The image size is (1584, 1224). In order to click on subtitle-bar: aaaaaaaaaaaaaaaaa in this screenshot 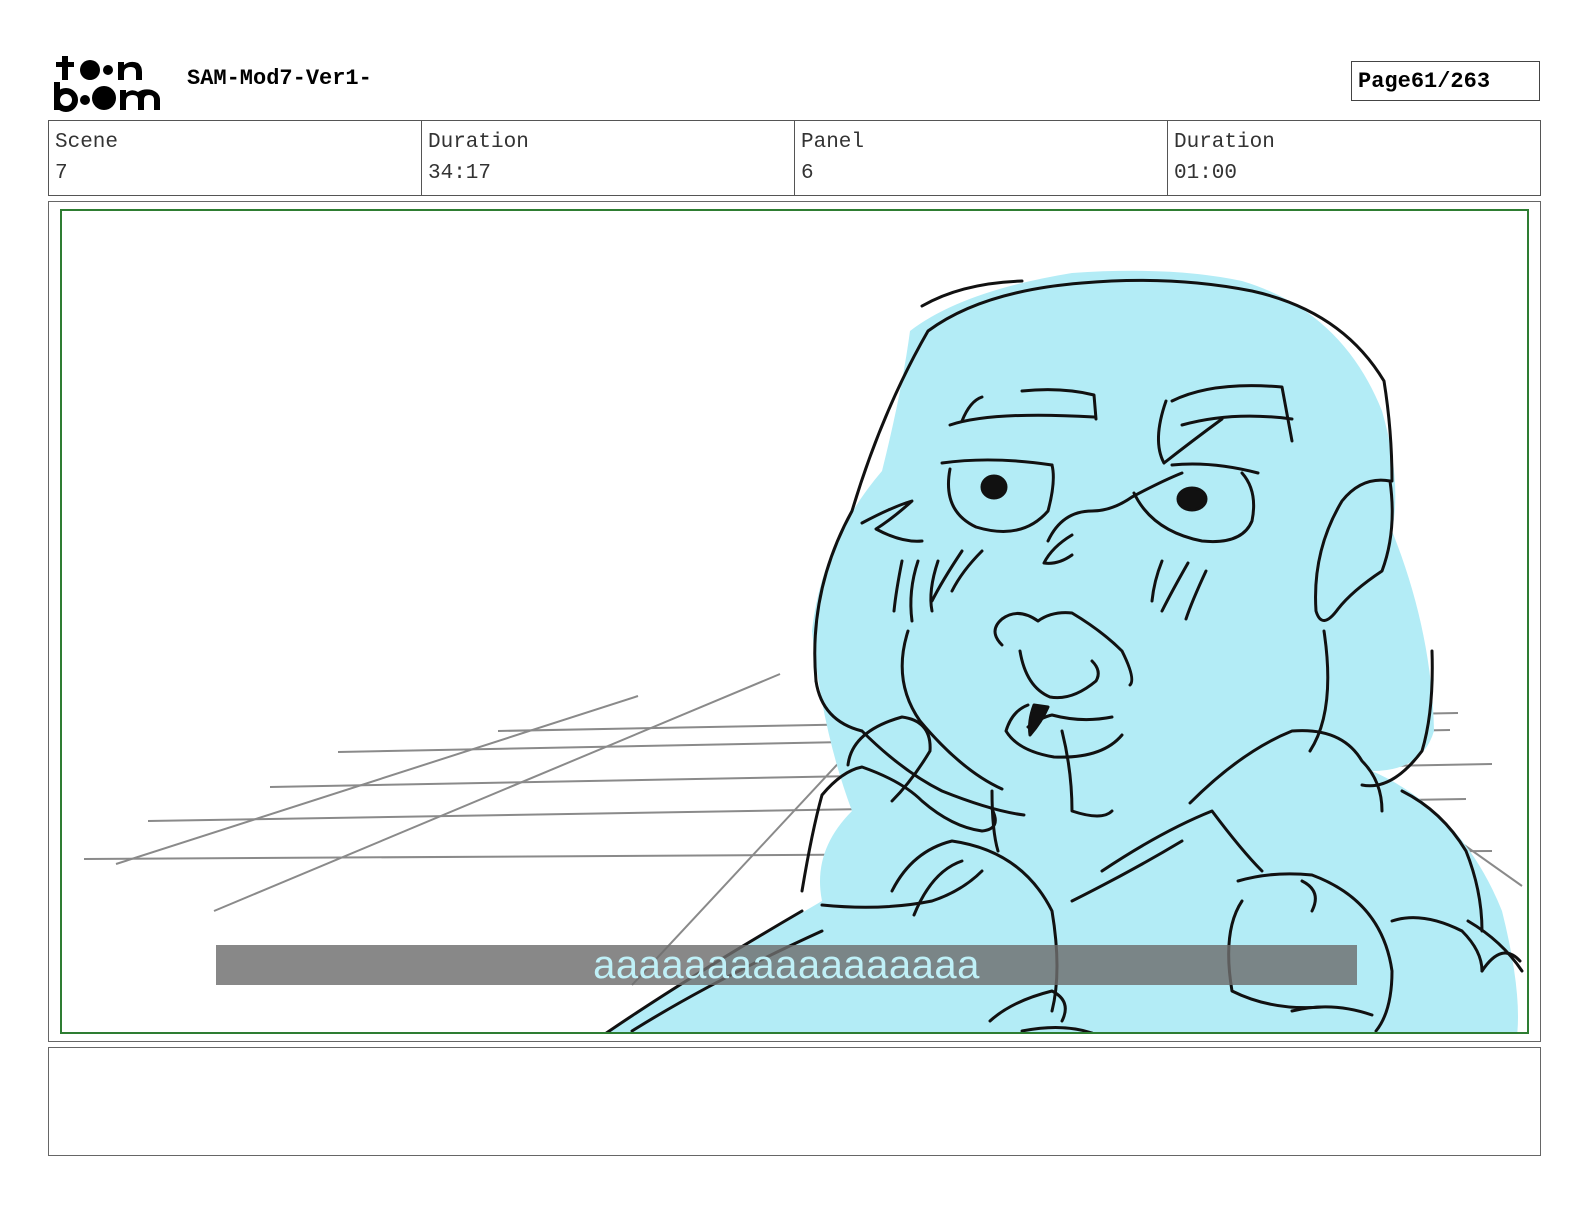, I will do `click(786, 965)`.